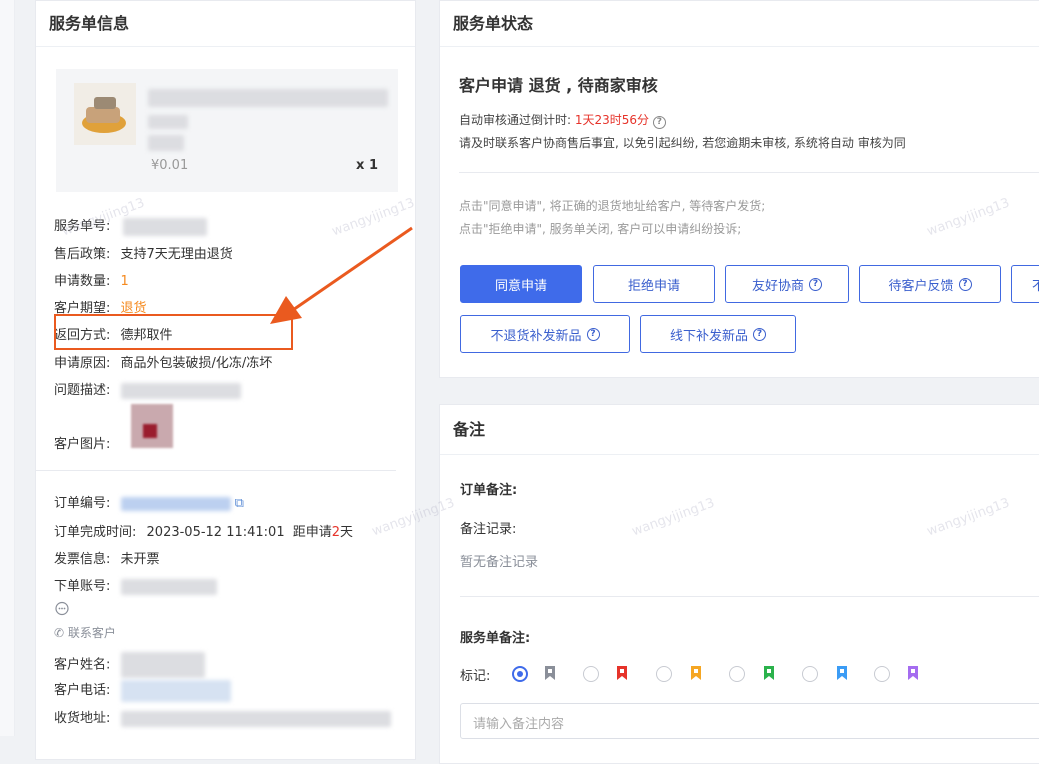 The height and width of the screenshot is (764, 1039). Describe the element at coordinates (1025, 284) in the screenshot. I see `more-action-button: 不` at that location.